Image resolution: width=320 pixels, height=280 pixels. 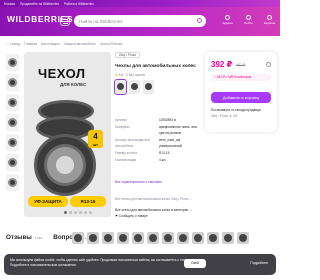 What do you see at coordinates (241, 97) in the screenshot?
I see `add-to-cart-button: Добавить в корзину` at bounding box center [241, 97].